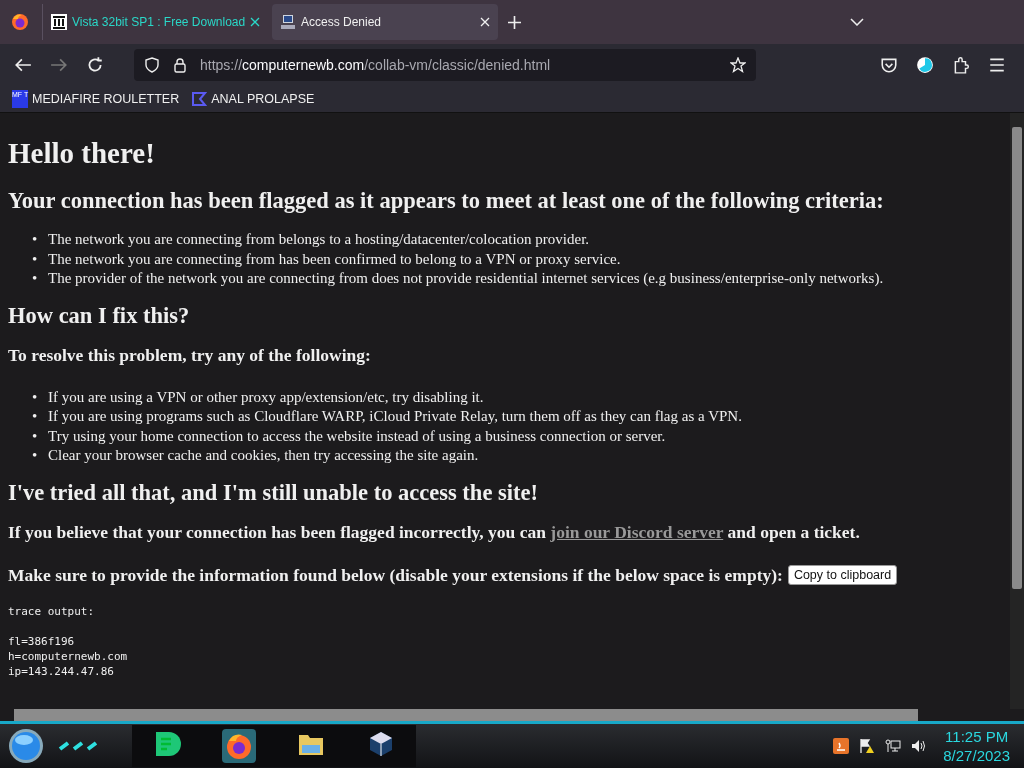 The image size is (1024, 768). Describe the element at coordinates (99, 315) in the screenshot. I see `section-heading: How can I fix this?` at that location.